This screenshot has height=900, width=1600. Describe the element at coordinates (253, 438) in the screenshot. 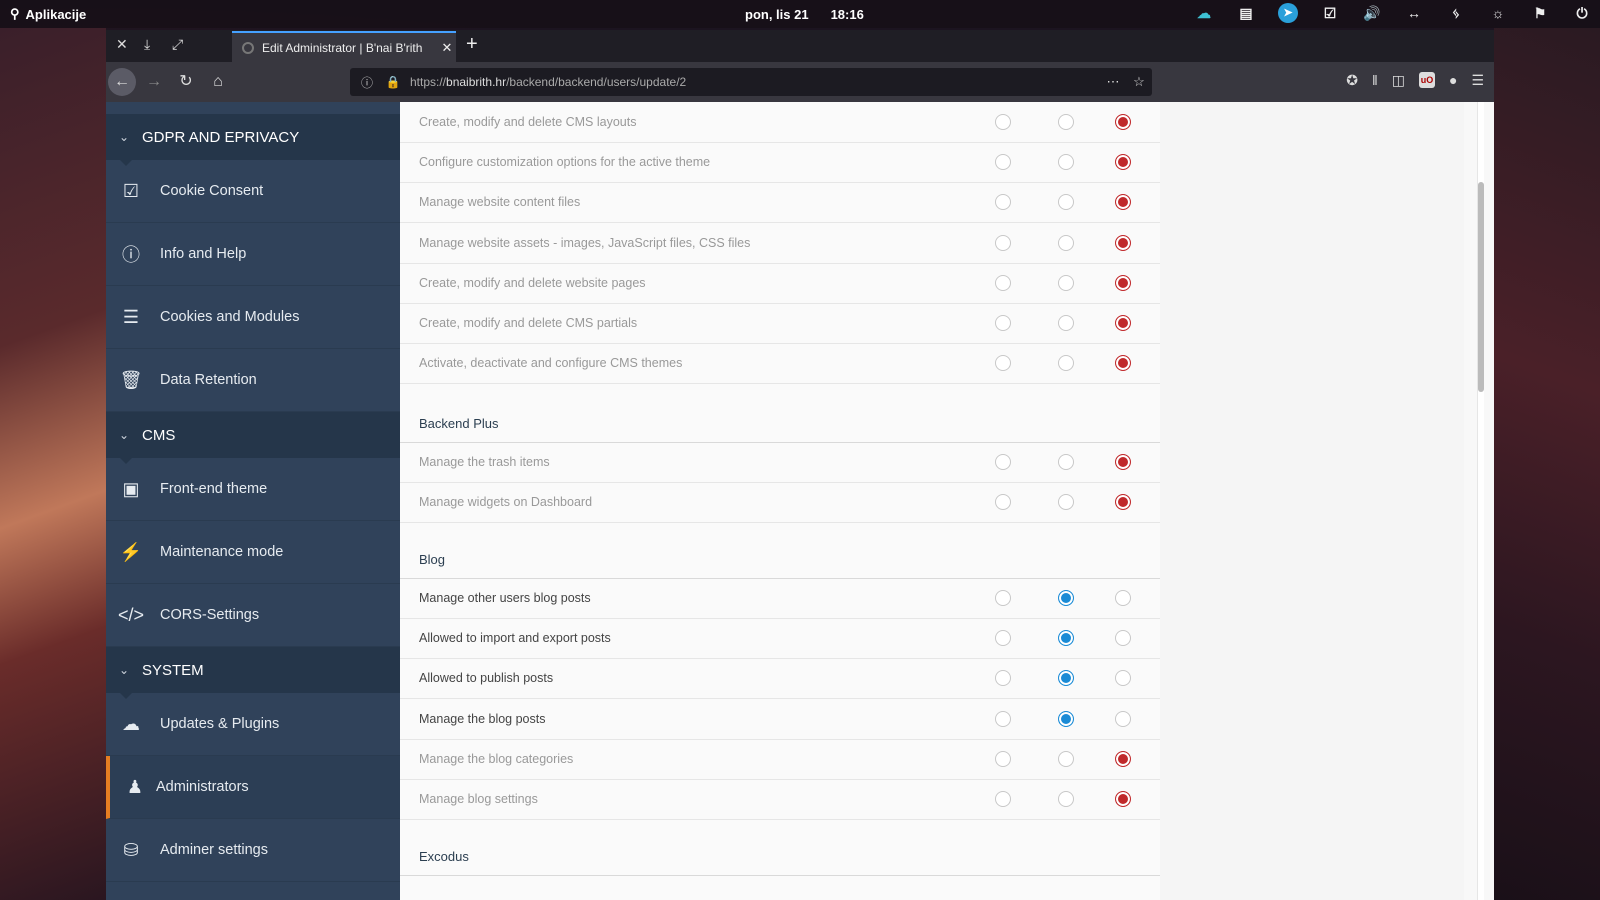

I see `section-cms: ⌄ CMS` at that location.